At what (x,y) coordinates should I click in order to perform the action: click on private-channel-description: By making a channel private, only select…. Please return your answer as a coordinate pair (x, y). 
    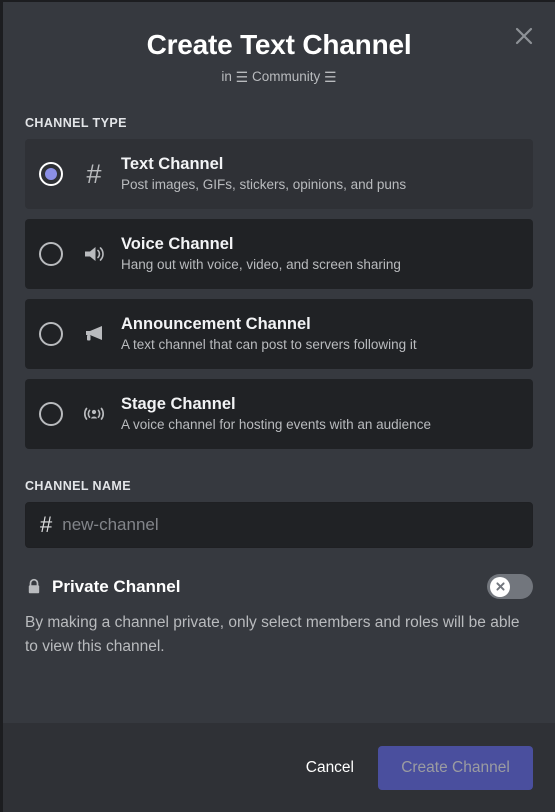
    Looking at the image, I should click on (272, 634).